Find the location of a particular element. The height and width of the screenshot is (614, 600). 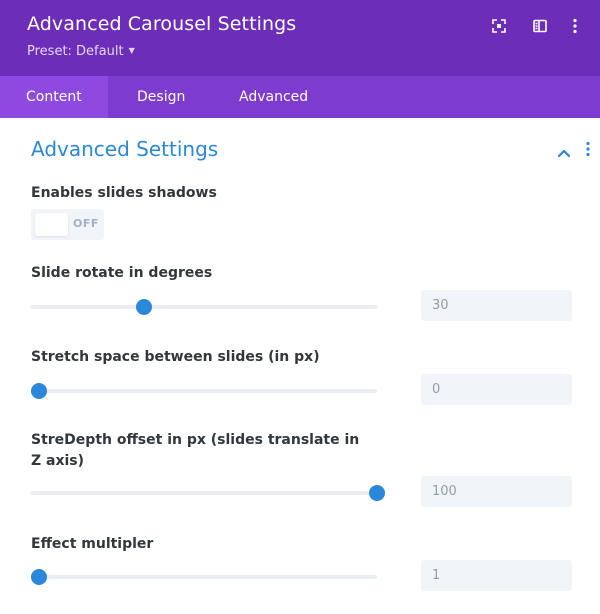

depth-input is located at coordinates (496, 491).